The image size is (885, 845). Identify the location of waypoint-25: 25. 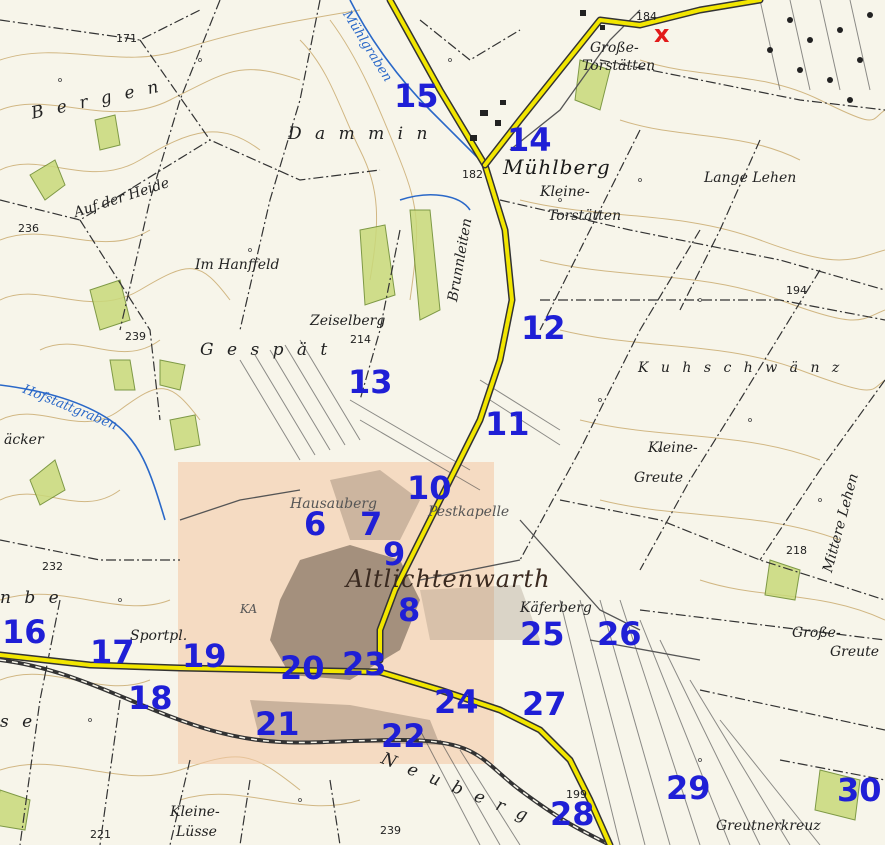
(542, 634).